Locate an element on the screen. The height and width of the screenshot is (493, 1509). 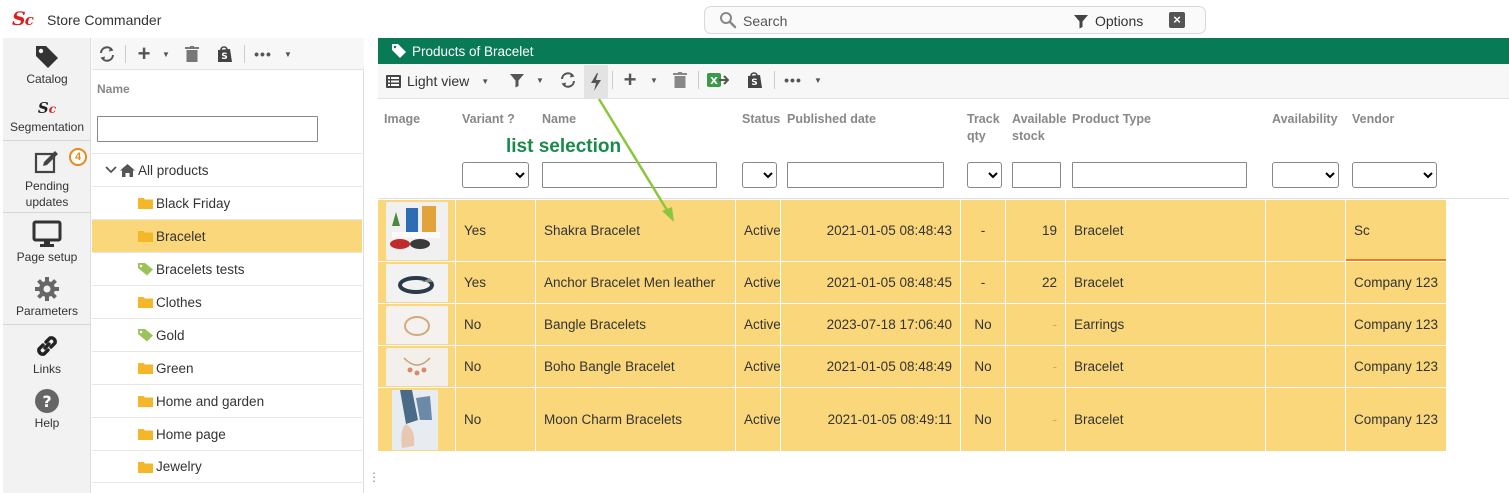
cell-availability is located at coordinates (1306, 282).